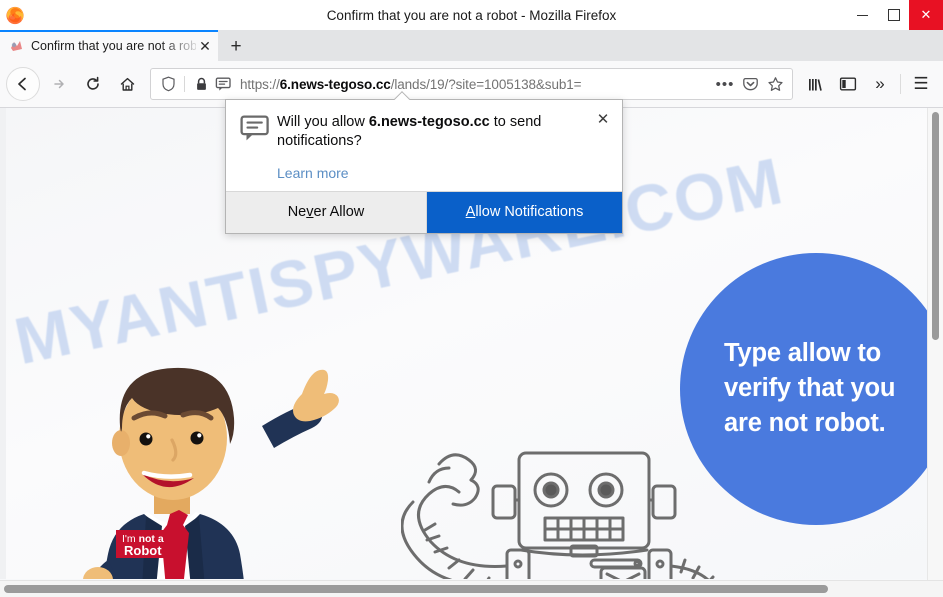  Describe the element at coordinates (335, 84) in the screenshot. I see `url-host: 6.news-tegoso.cc` at that location.